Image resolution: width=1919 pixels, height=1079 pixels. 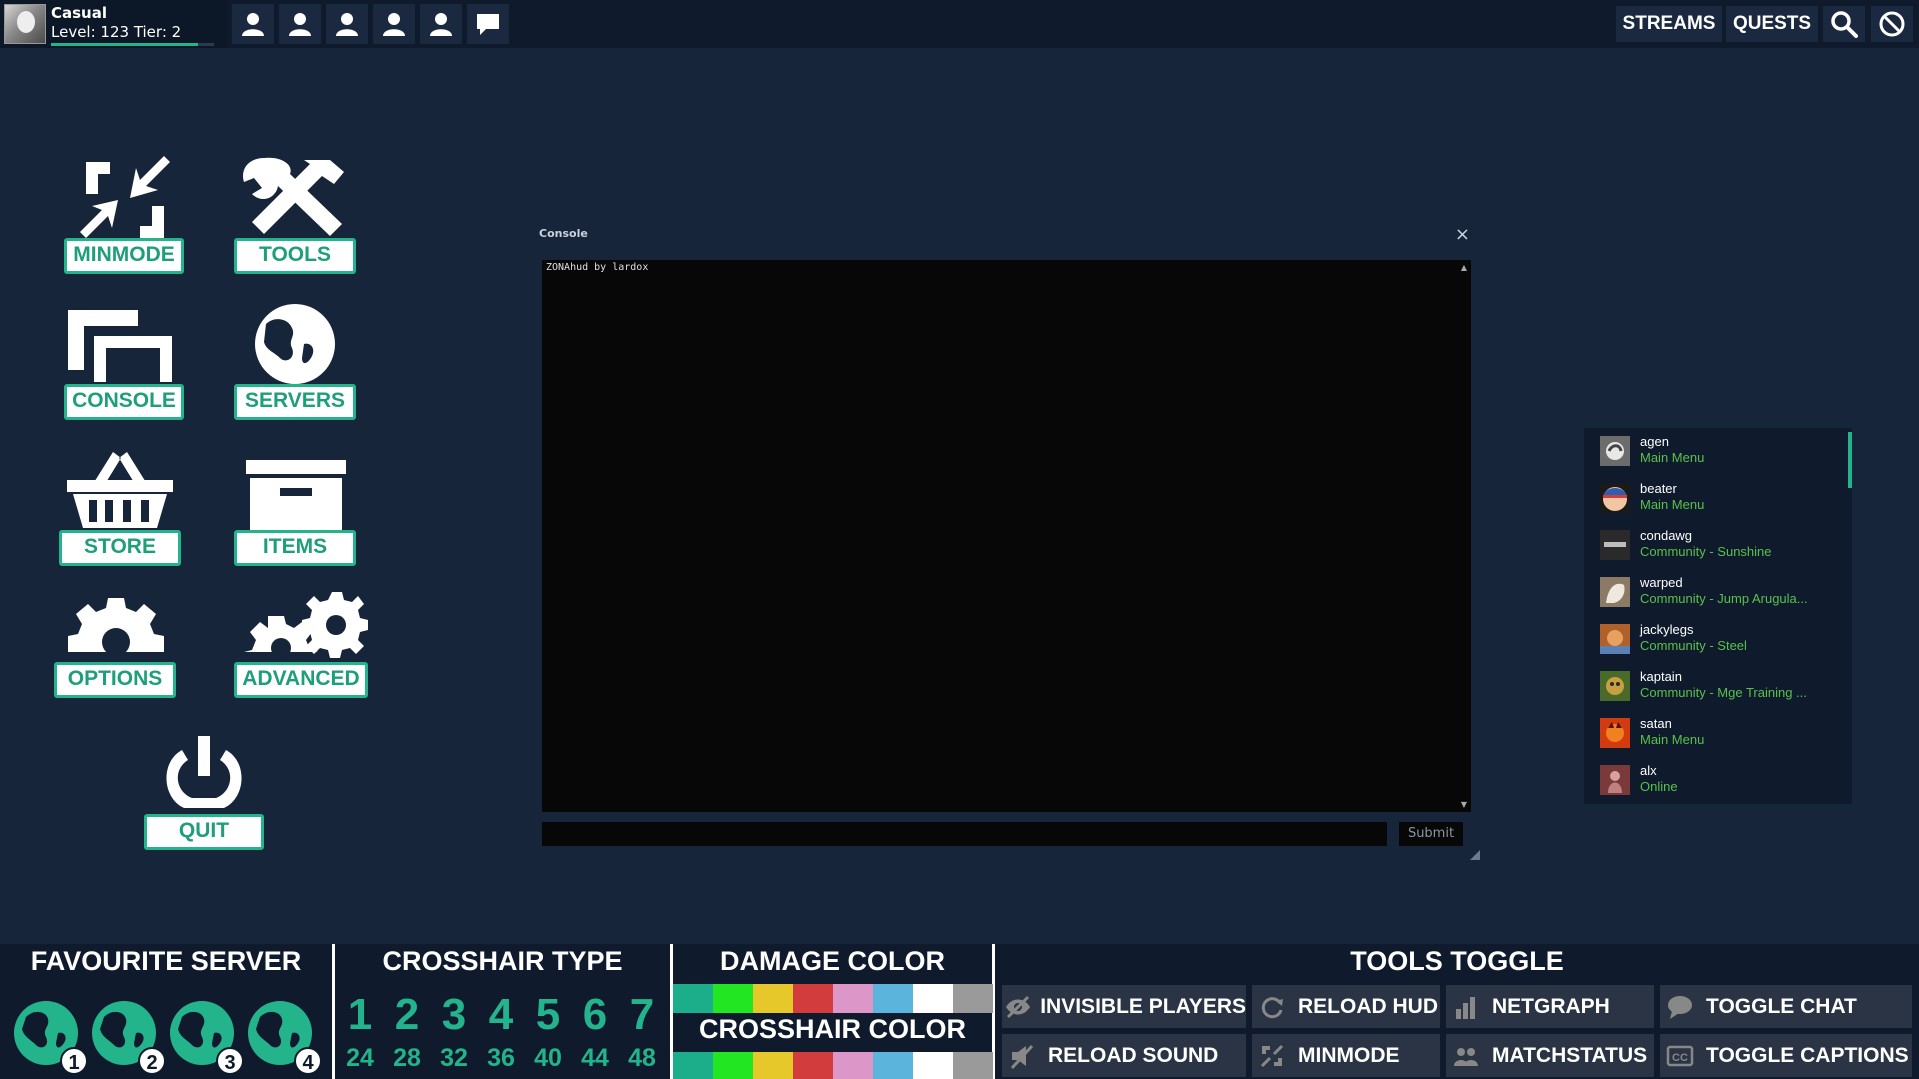 I want to click on reload-sound-toggle: RELOAD SOUND, so click(x=1124, y=1055).